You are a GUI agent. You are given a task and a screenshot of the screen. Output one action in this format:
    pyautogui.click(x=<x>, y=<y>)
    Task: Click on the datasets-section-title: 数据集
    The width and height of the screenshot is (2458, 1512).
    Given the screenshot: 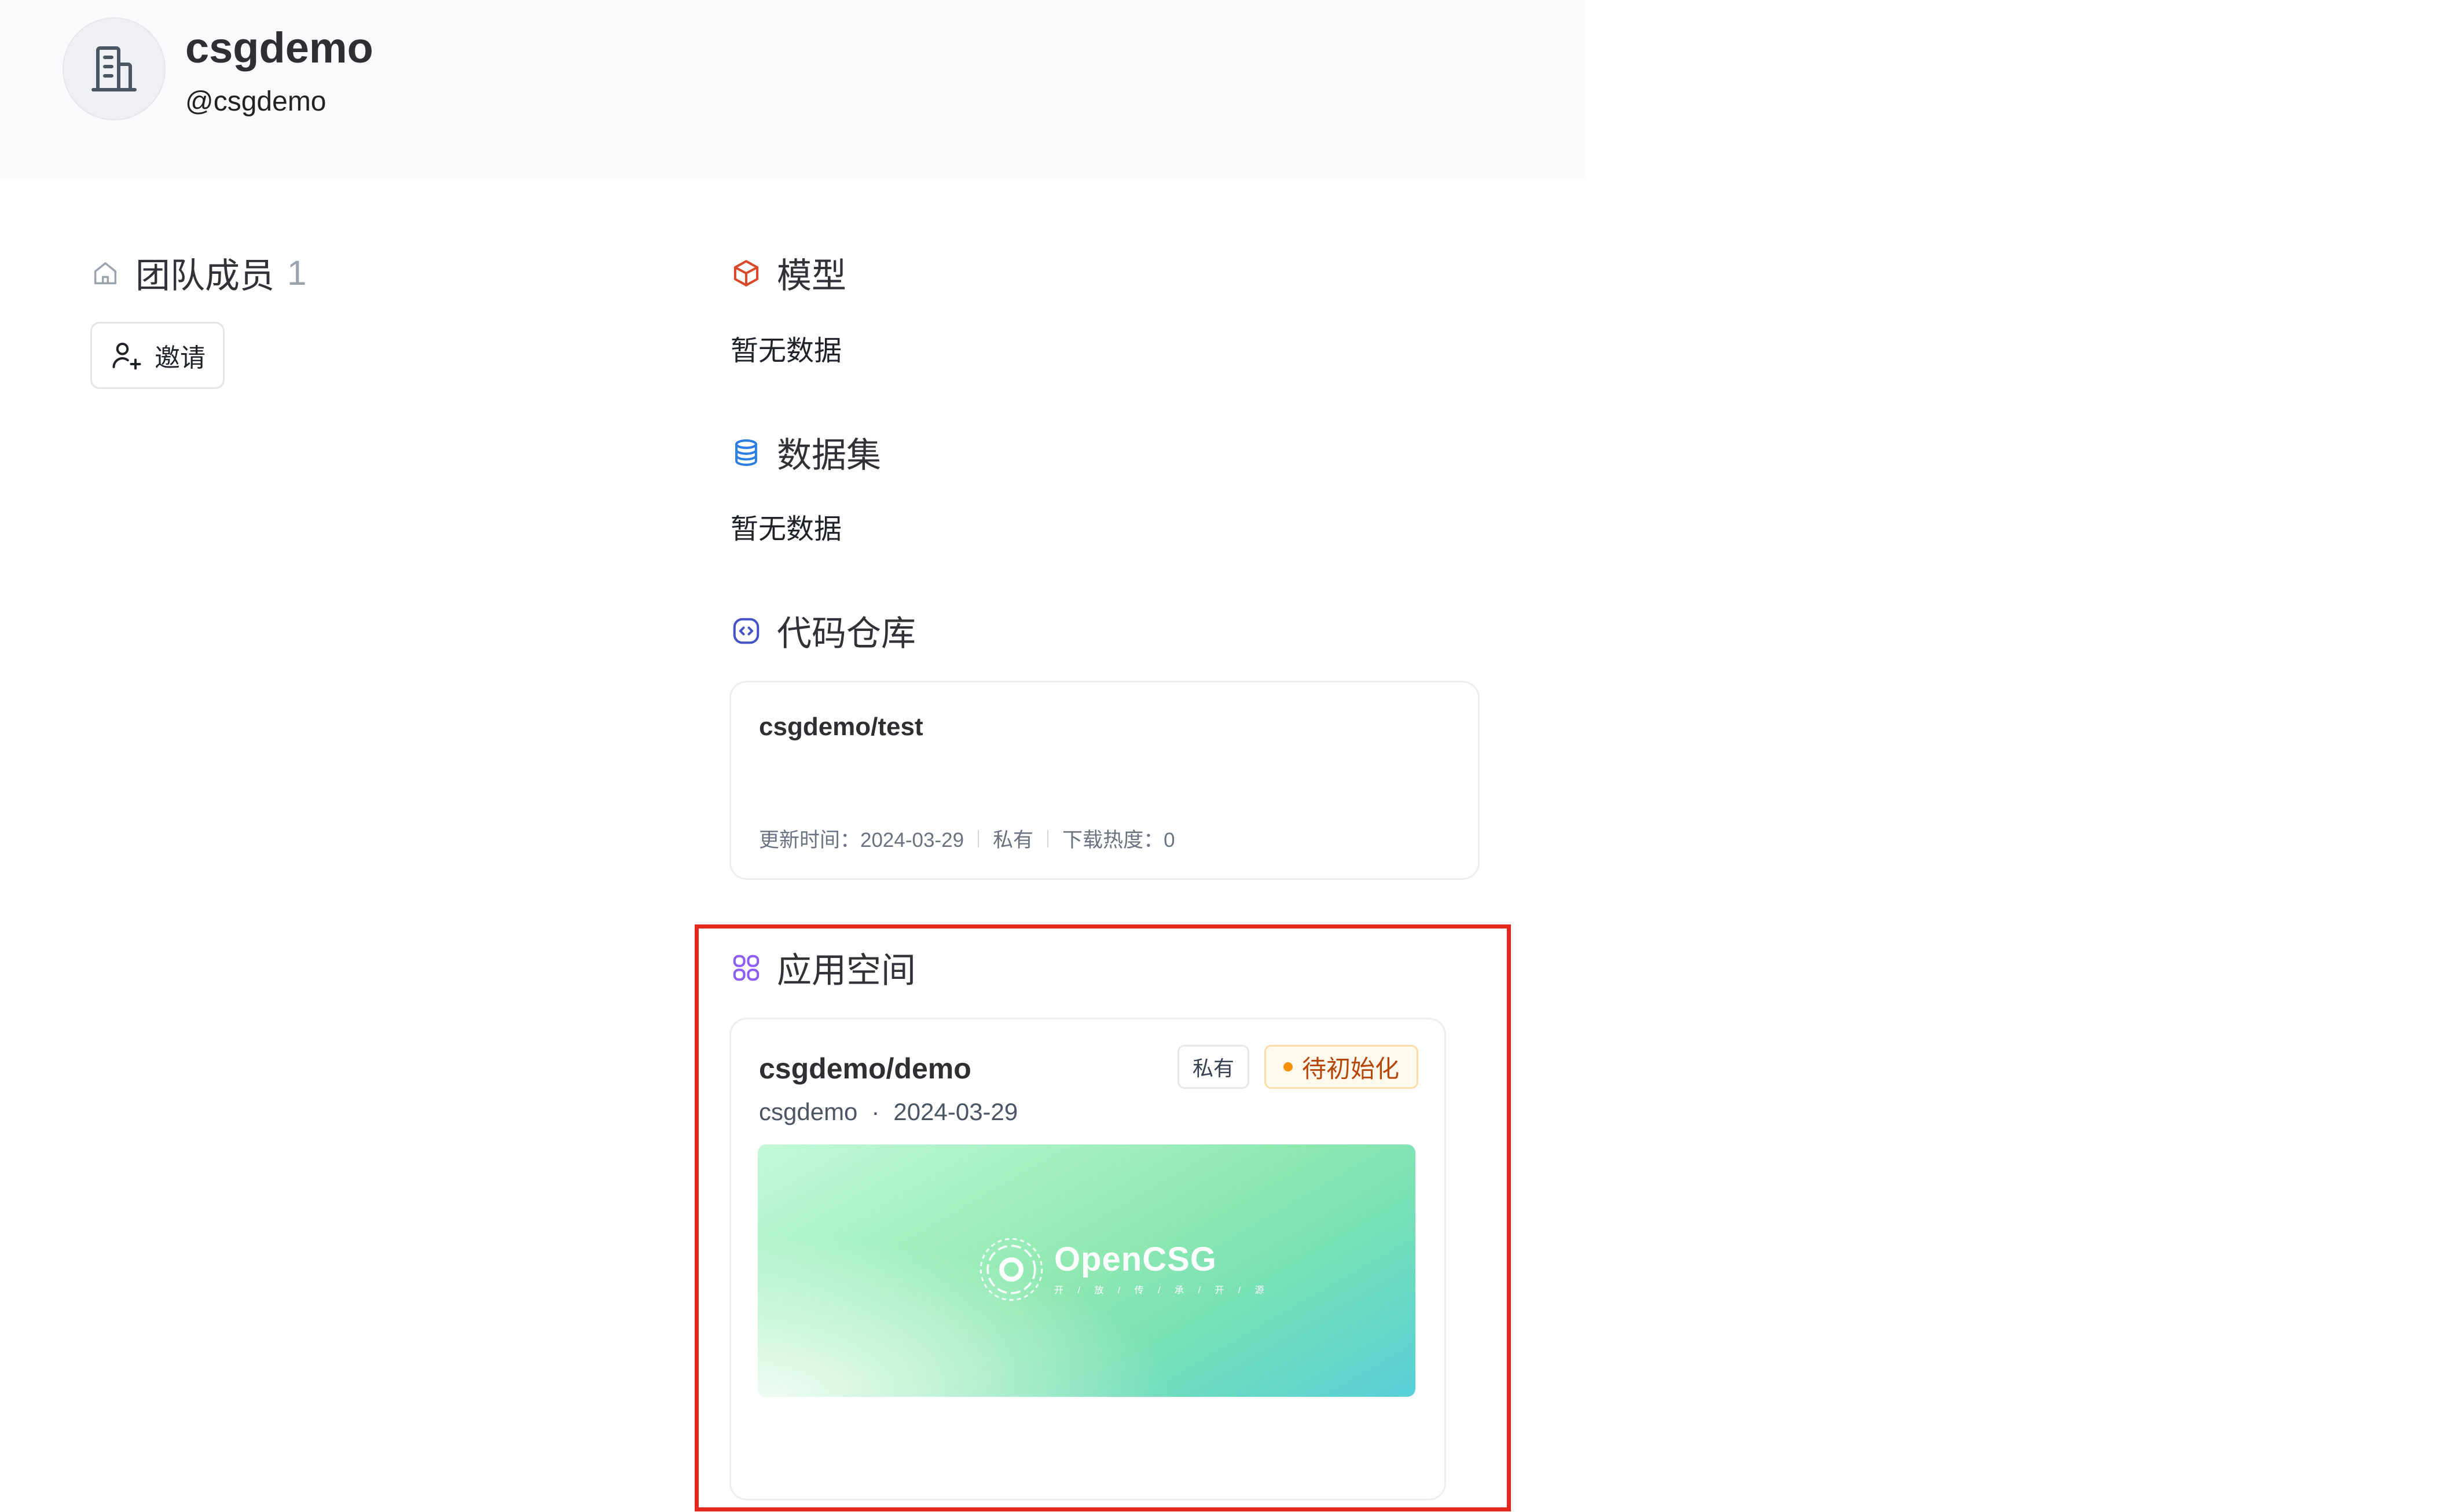 What is the action you would take?
    pyautogui.click(x=806, y=452)
    